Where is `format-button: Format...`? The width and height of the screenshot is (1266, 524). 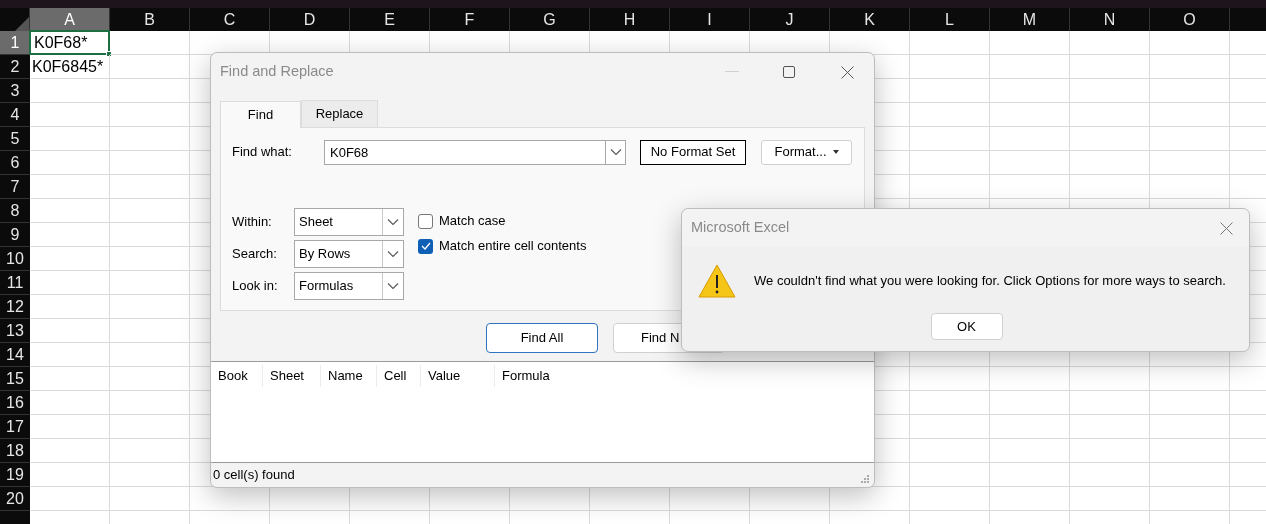
format-button: Format... is located at coordinates (806, 152).